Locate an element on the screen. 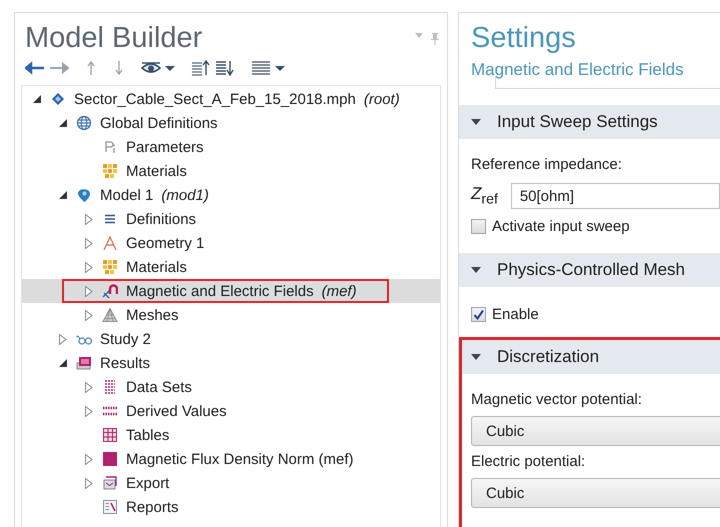  globe-icon is located at coordinates (84, 123).